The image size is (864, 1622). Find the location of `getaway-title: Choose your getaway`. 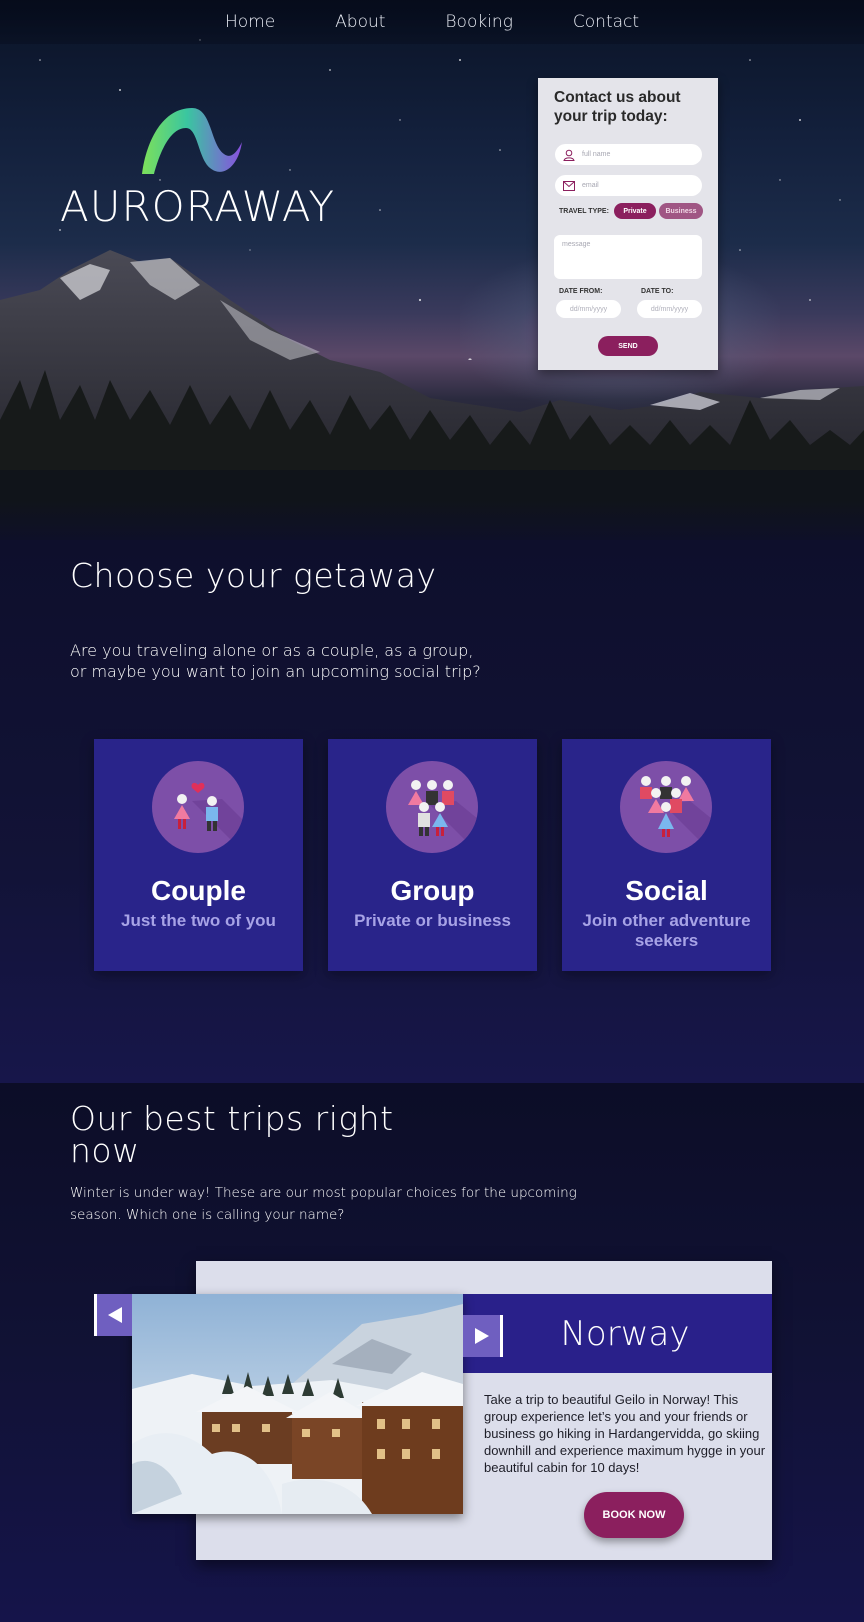

getaway-title: Choose your getaway is located at coordinates (253, 575).